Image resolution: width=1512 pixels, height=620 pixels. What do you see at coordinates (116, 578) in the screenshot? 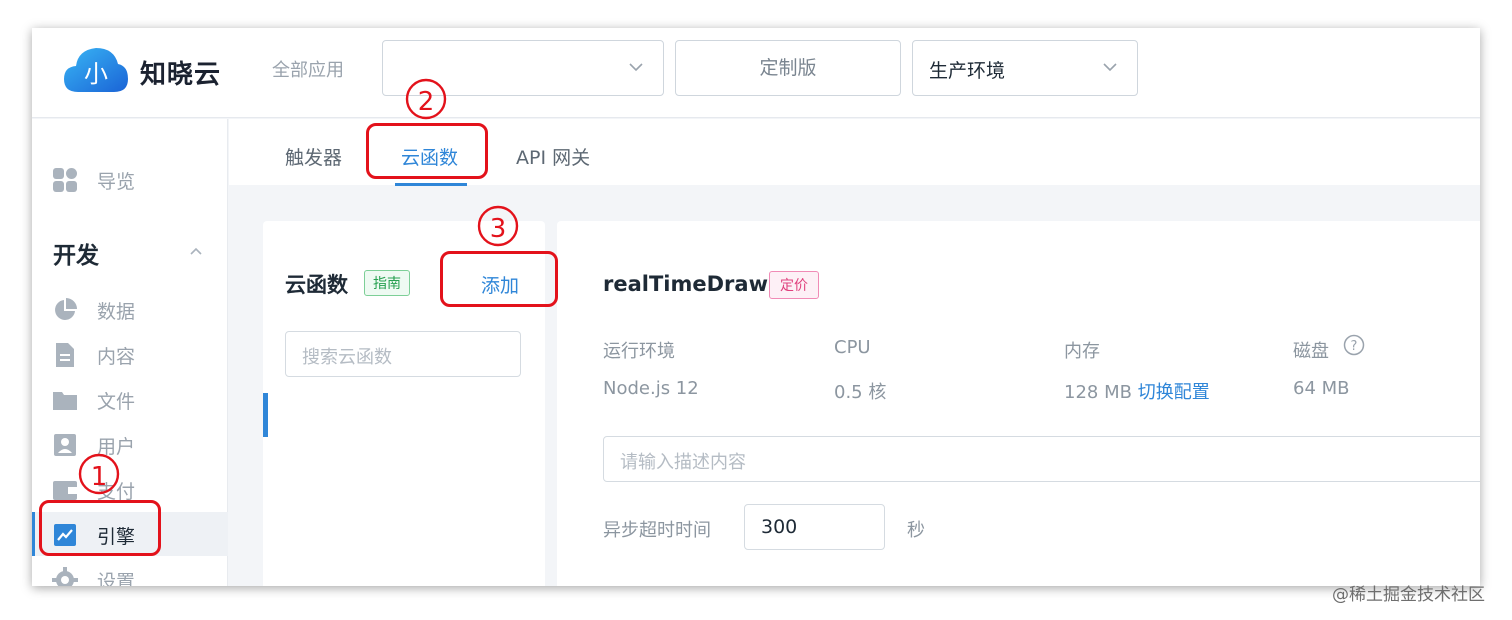
I see `sidebar-item-label: 设置` at bounding box center [116, 578].